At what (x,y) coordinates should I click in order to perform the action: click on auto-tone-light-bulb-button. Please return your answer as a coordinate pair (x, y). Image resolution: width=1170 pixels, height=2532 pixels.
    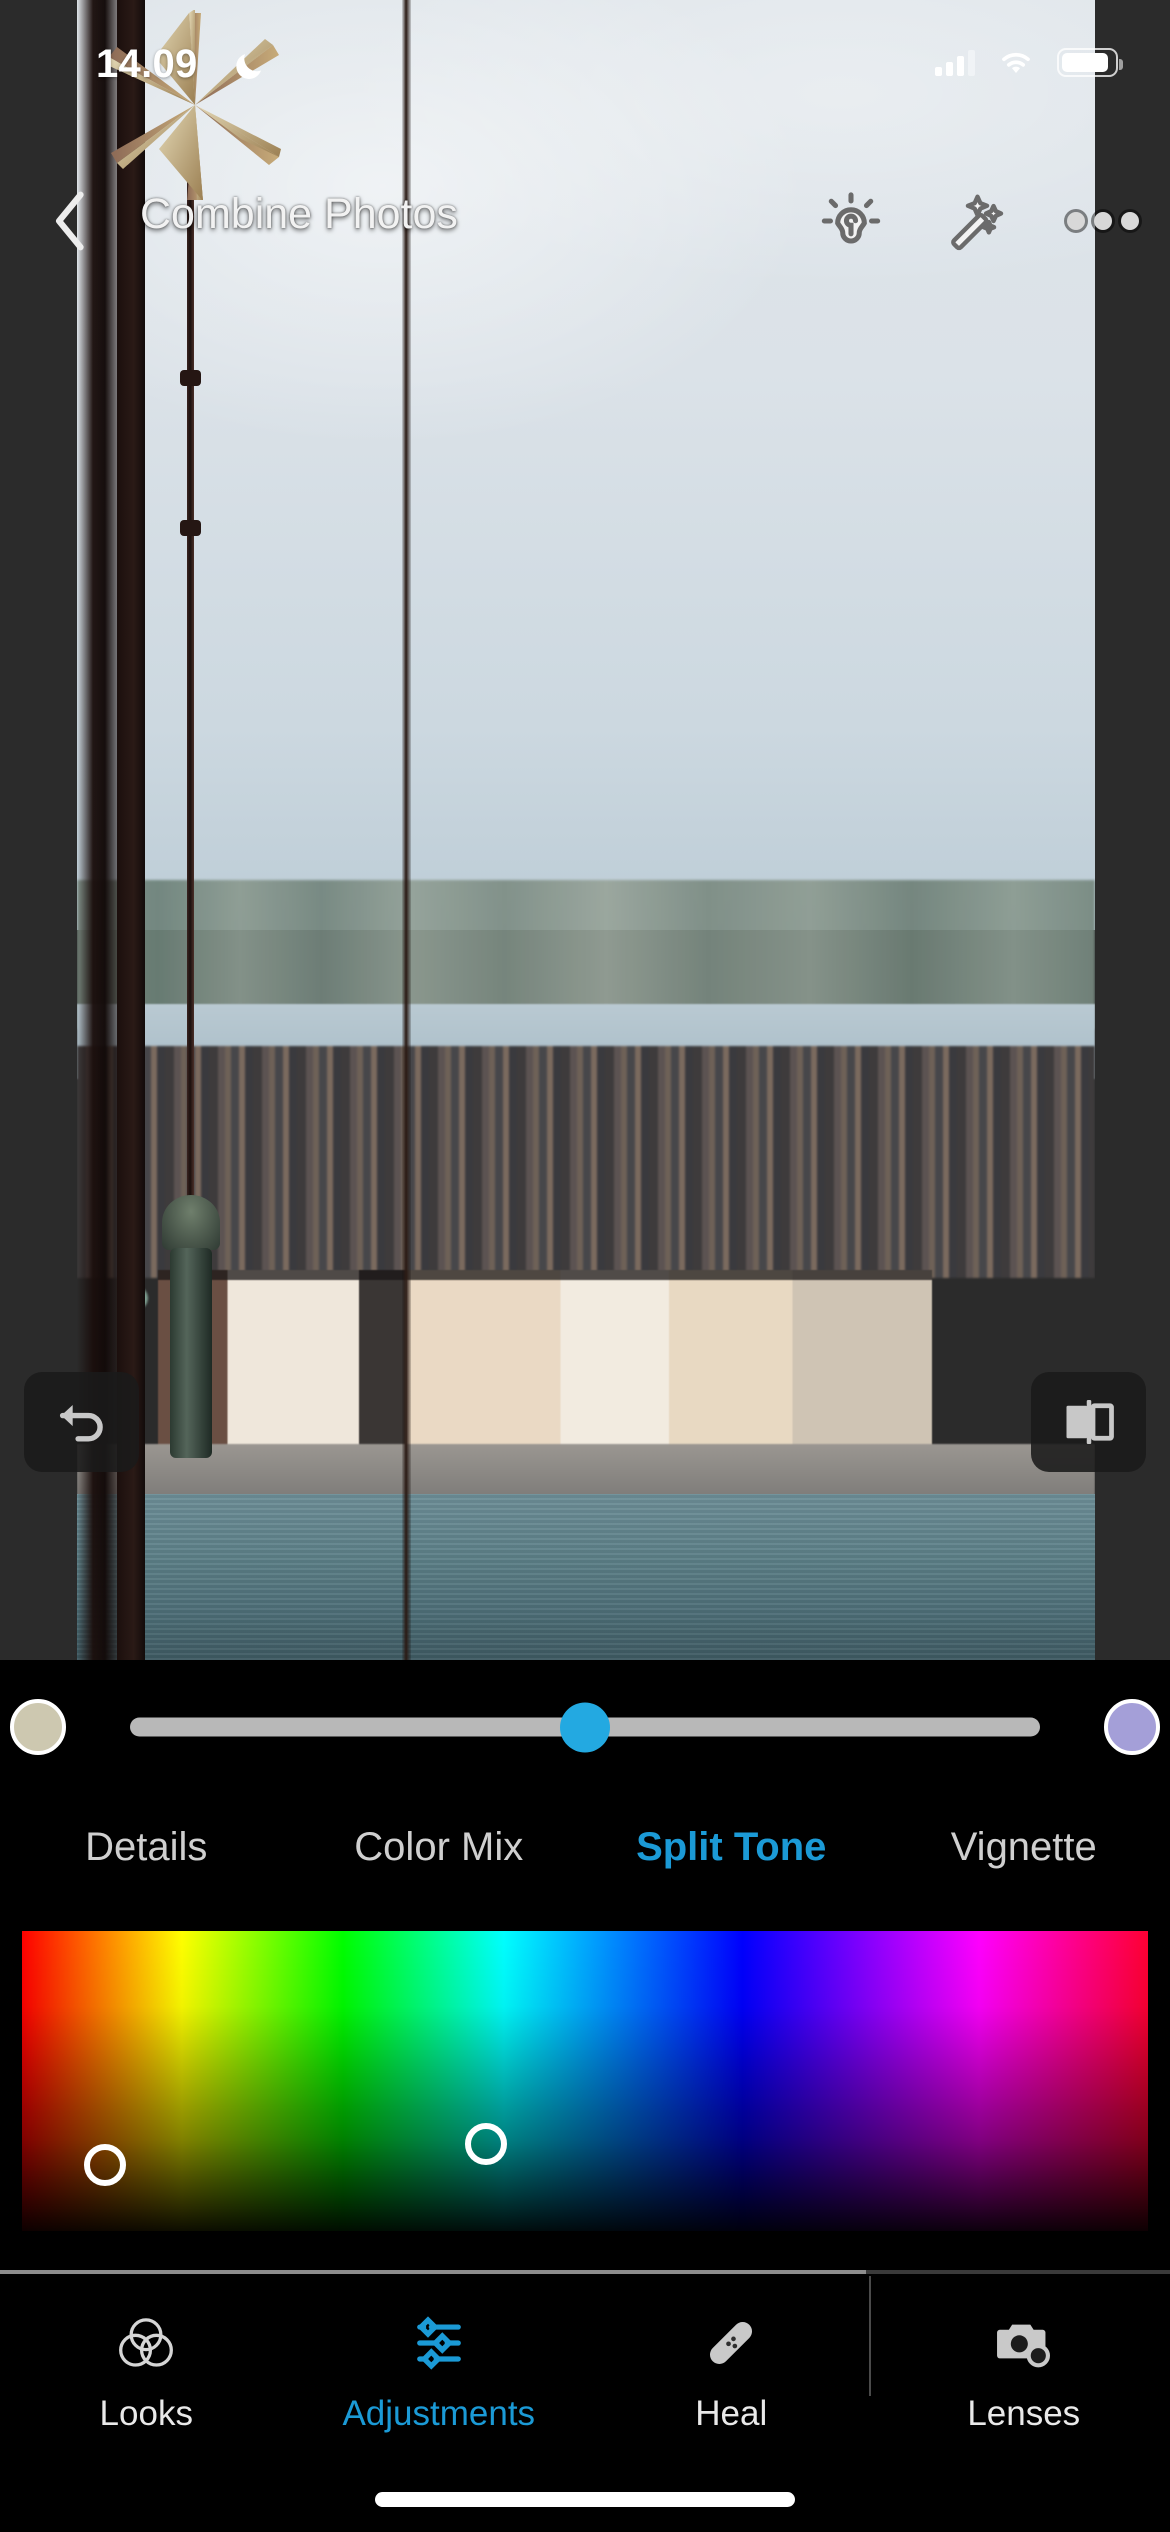
    Looking at the image, I should click on (851, 221).